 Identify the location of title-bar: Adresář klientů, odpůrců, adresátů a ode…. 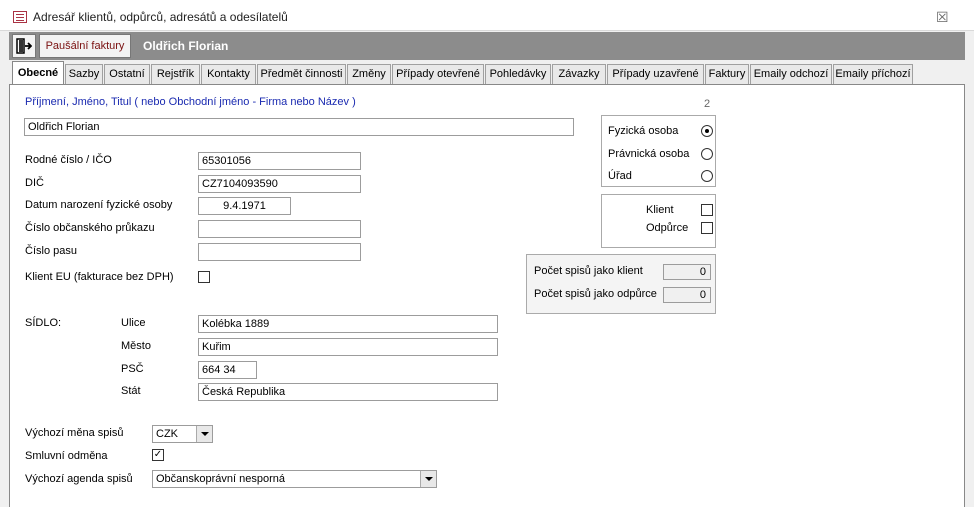
(487, 15).